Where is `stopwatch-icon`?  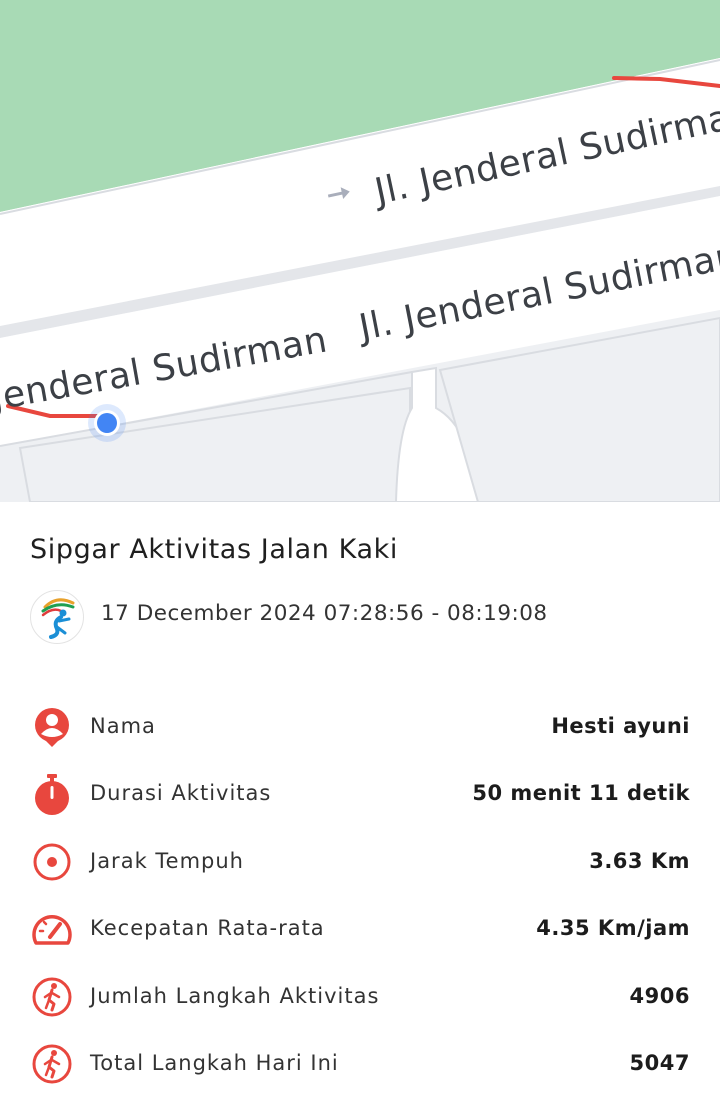
stopwatch-icon is located at coordinates (52, 794).